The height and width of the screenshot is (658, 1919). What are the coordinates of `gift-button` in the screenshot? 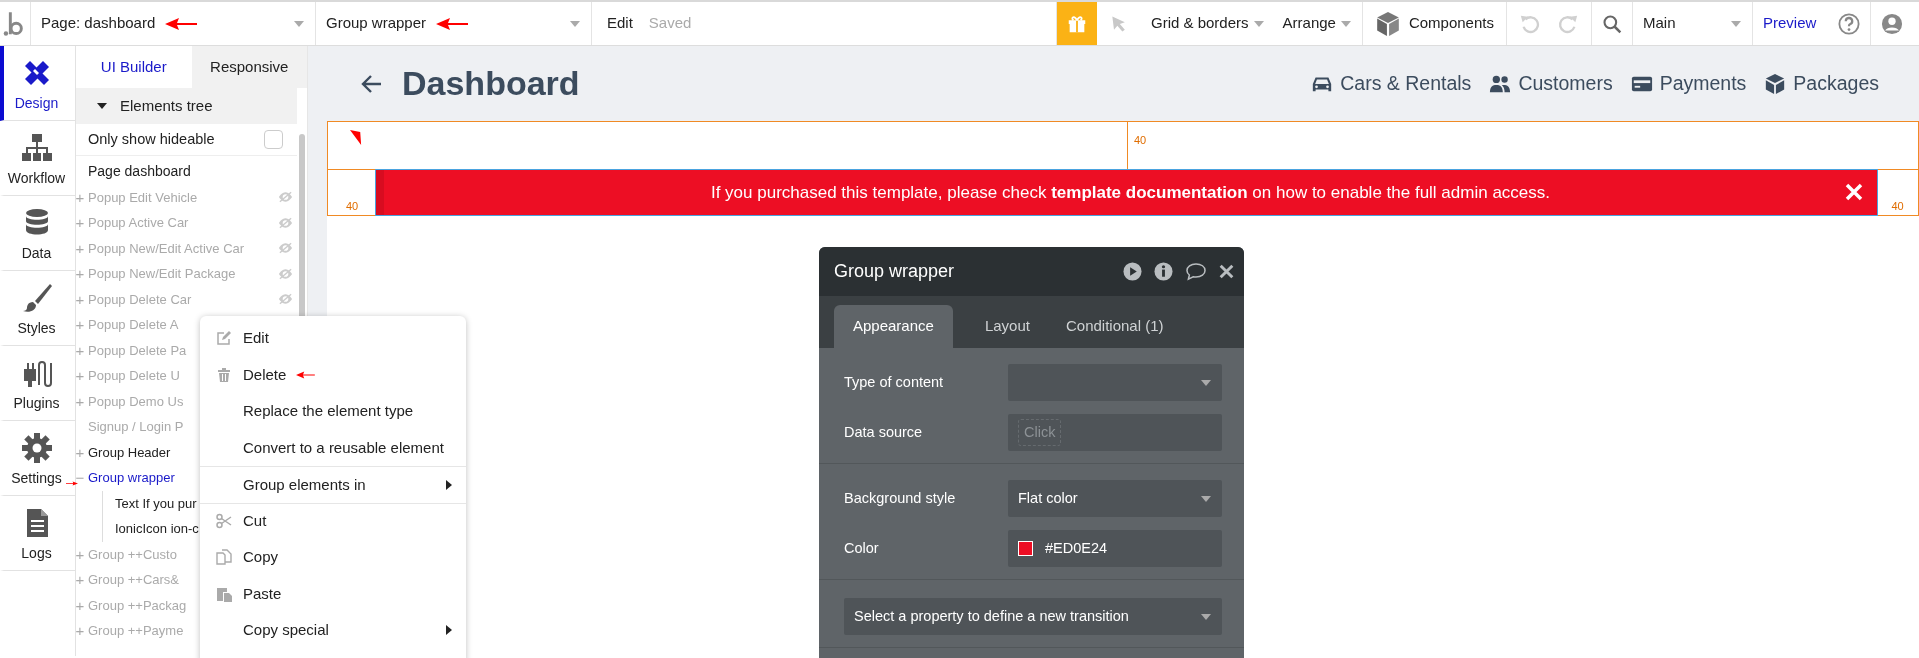 It's located at (1077, 23).